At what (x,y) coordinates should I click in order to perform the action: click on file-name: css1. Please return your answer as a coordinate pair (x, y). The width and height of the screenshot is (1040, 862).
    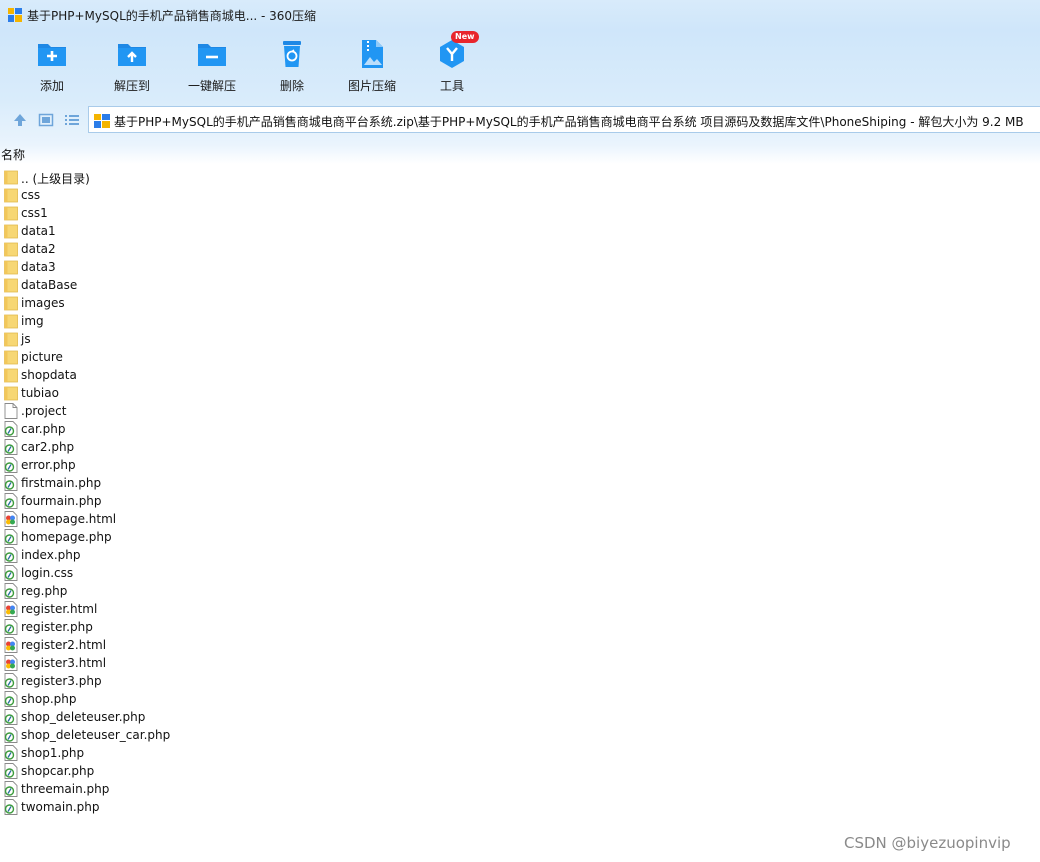
    Looking at the image, I should click on (34, 213).